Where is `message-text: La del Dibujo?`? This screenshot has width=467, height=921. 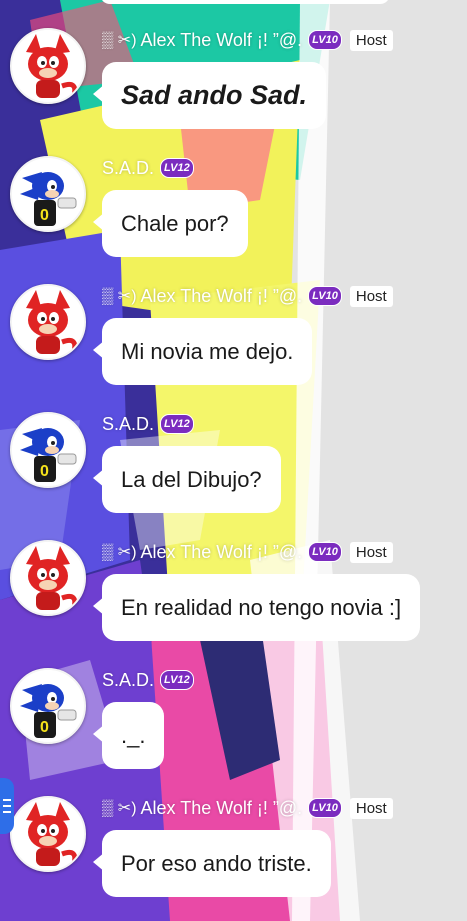
message-text: La del Dibujo? is located at coordinates (191, 479).